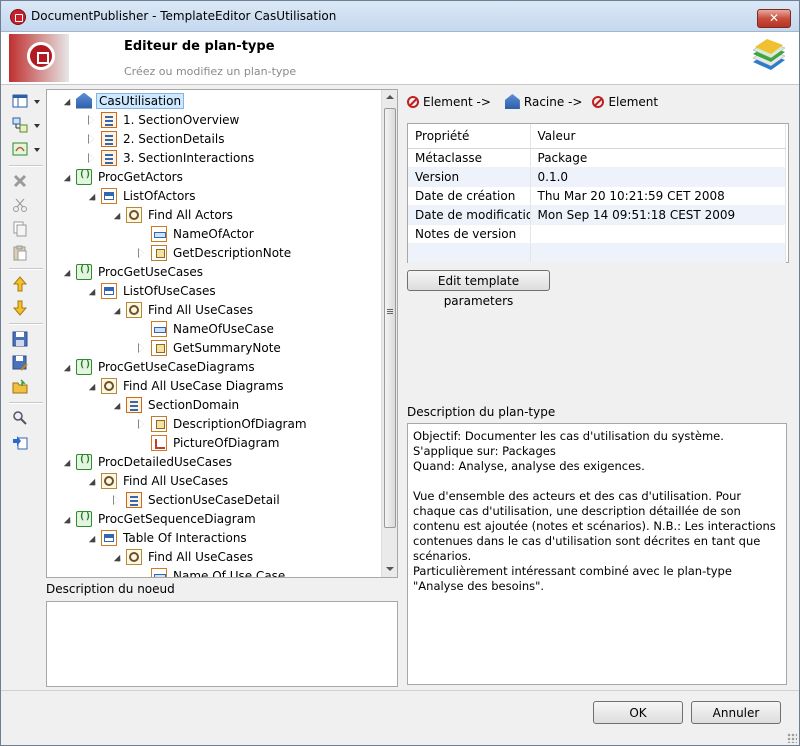 Image resolution: width=800 pixels, height=746 pixels. I want to click on property-row, so click(597, 253).